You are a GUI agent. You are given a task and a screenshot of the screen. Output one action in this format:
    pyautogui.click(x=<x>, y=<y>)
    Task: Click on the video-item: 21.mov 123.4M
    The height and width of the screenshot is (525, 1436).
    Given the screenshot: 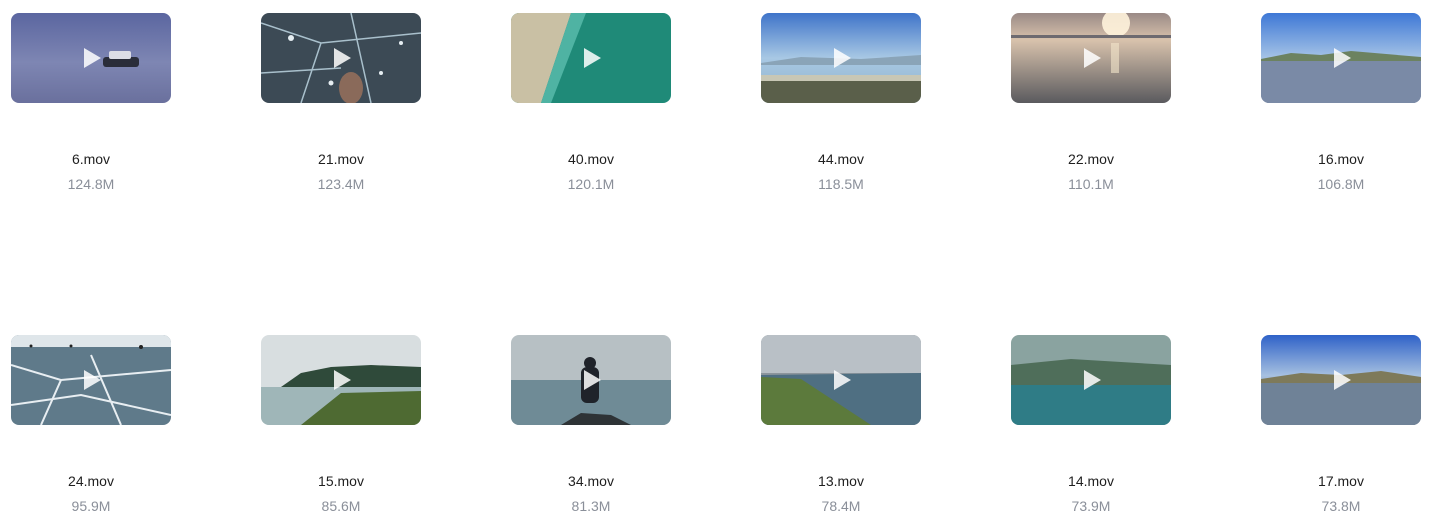 What is the action you would take?
    pyautogui.click(x=341, y=103)
    